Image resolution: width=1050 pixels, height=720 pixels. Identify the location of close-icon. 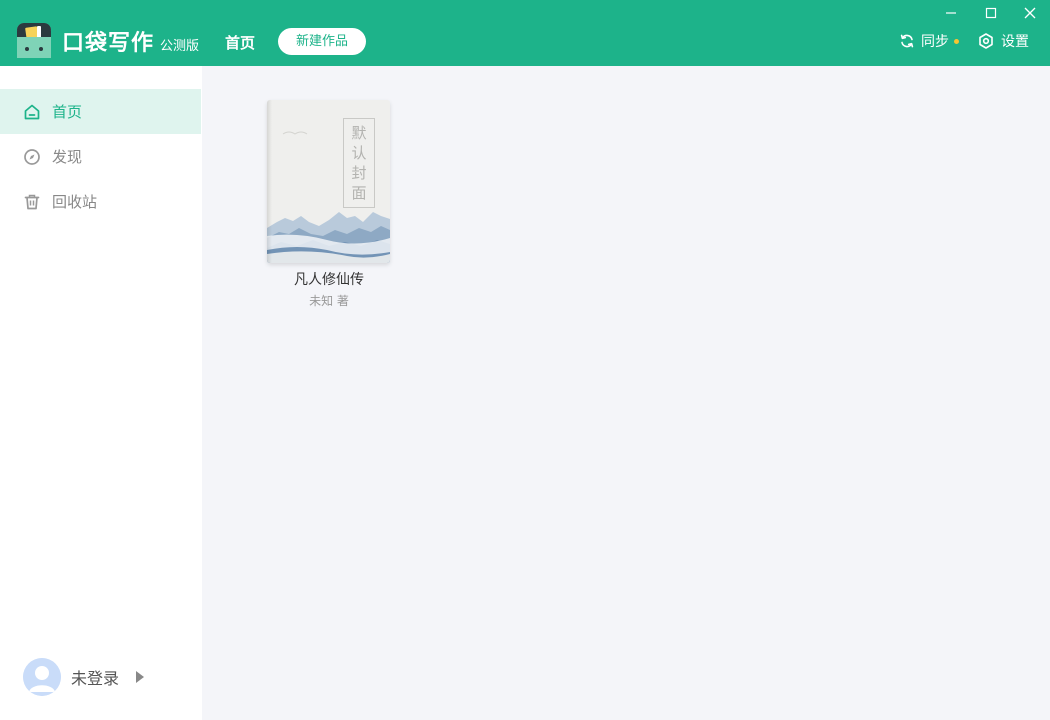
(1030, 13).